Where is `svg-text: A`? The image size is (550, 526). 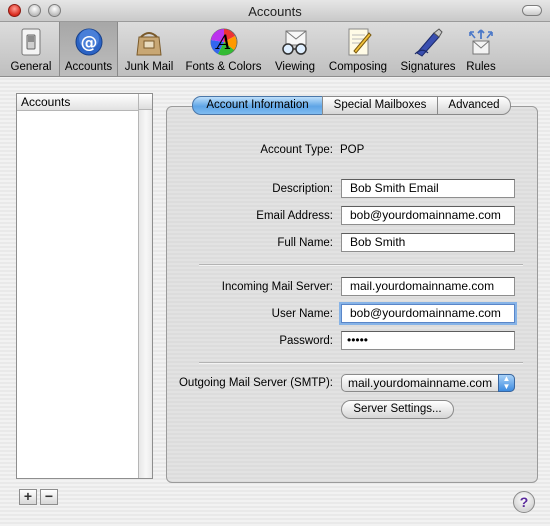 svg-text: A is located at coordinates (222, 42).